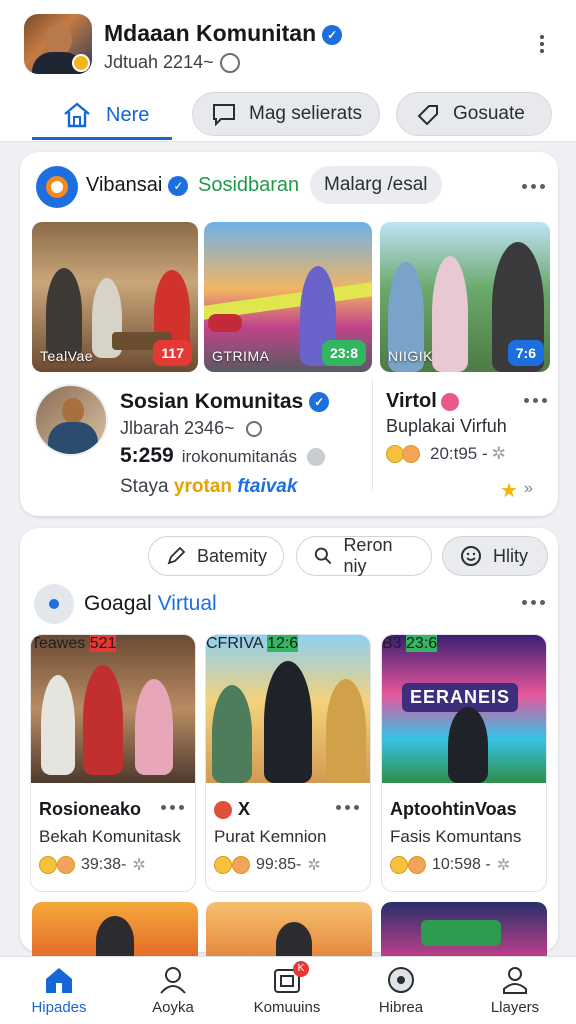  Describe the element at coordinates (536, 402) in the screenshot. I see `side-more-icon` at that location.